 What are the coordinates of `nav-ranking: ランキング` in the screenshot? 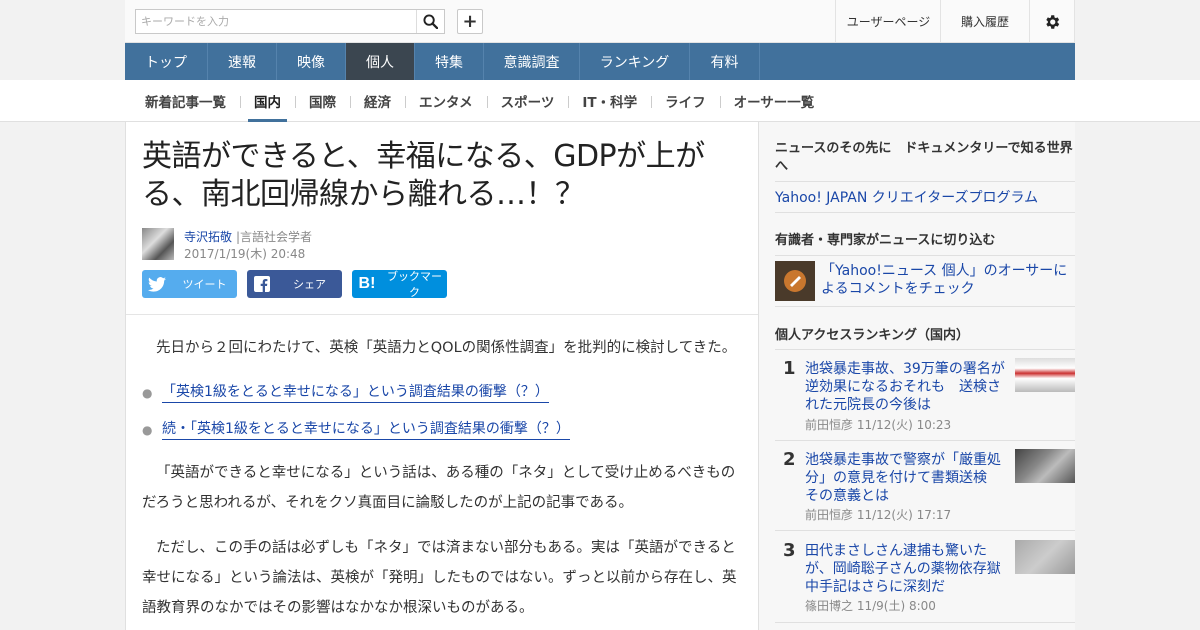 It's located at (635, 61).